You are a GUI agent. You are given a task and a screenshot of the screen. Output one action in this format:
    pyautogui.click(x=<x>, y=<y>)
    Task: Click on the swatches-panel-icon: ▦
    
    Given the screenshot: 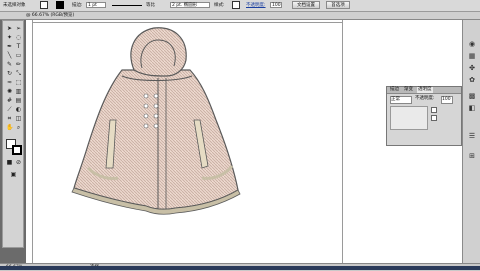 What is the action you would take?
    pyautogui.click(x=472, y=56)
    